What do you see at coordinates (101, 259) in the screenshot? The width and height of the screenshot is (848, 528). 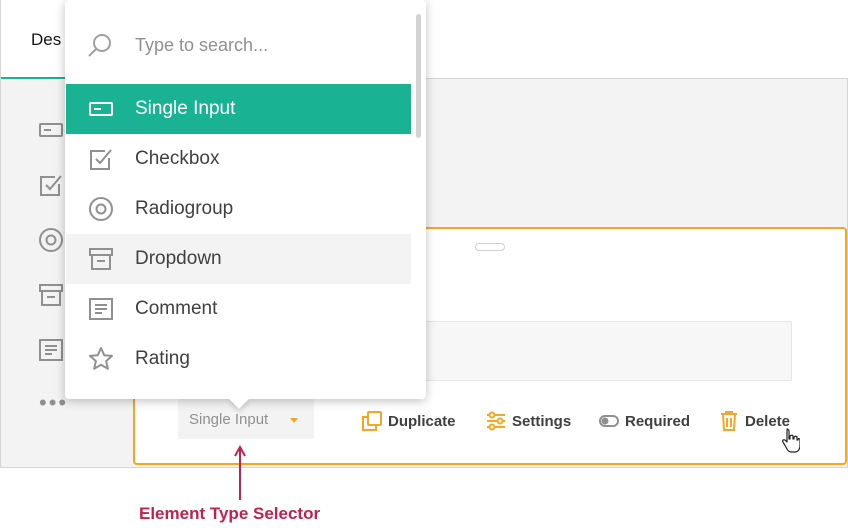 I see `dropdown-icon` at bounding box center [101, 259].